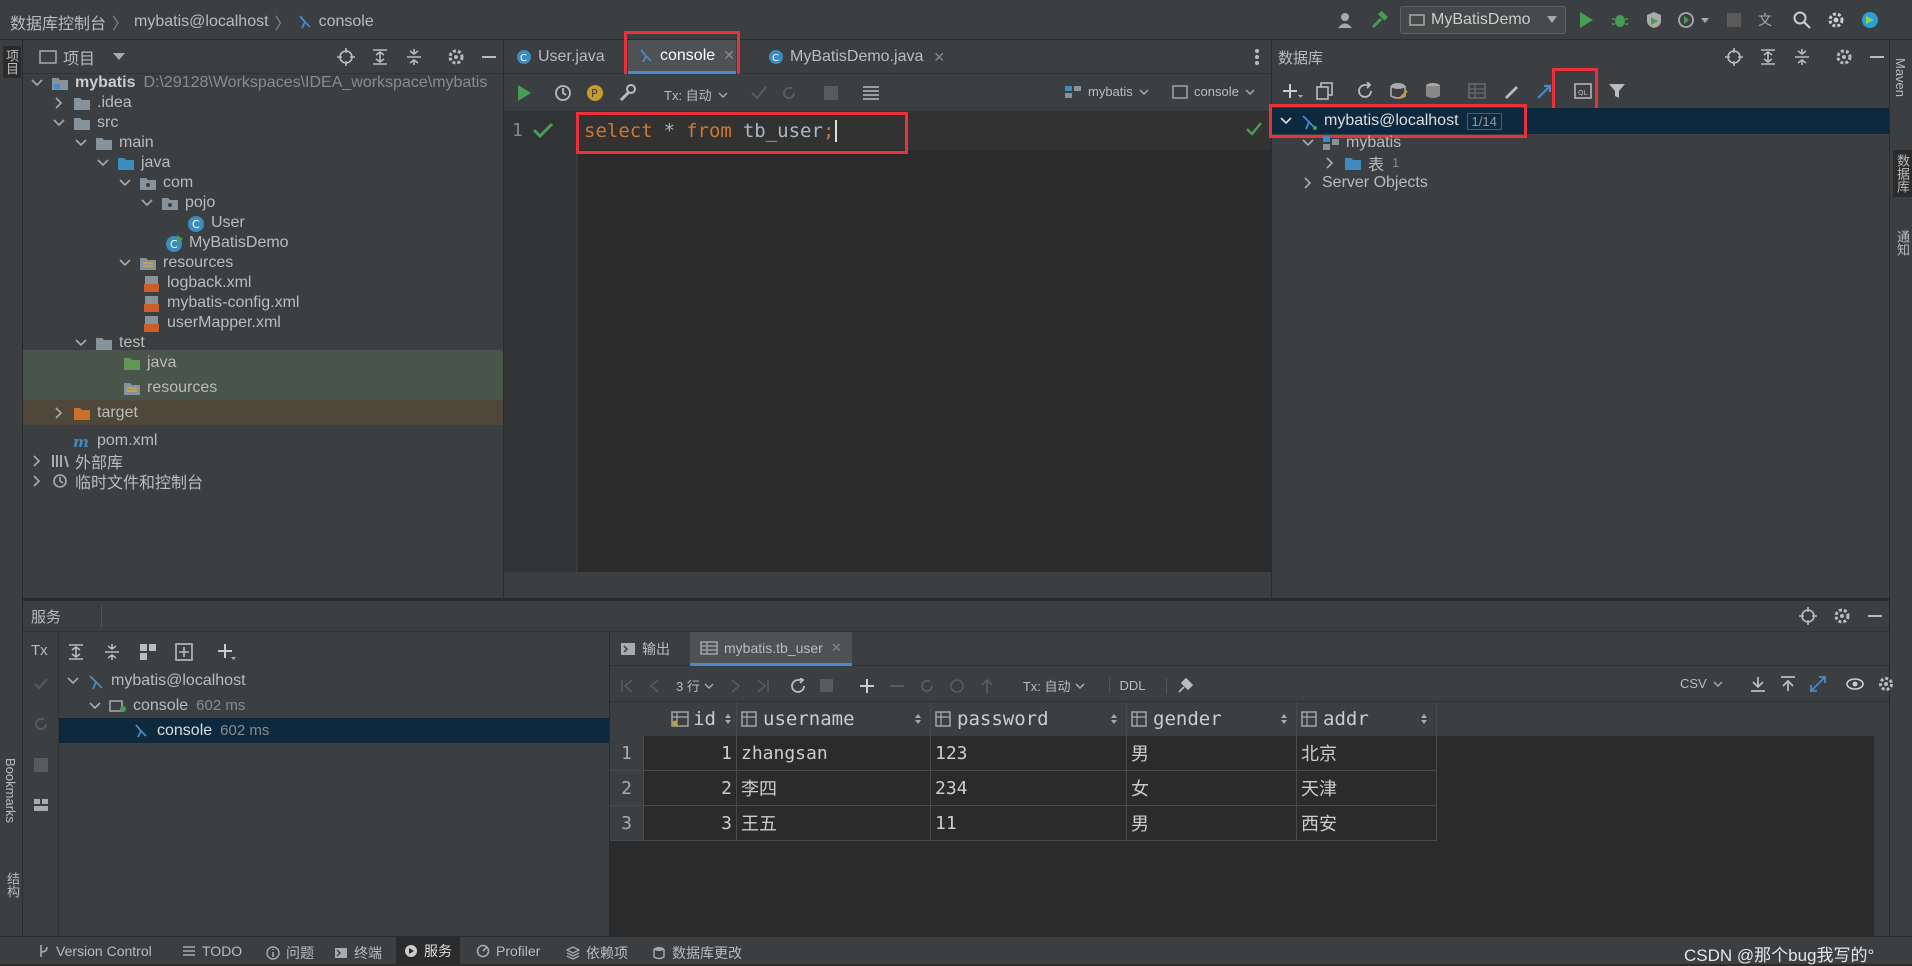  What do you see at coordinates (1701, 683) in the screenshot?
I see `export-format-select: CSV` at bounding box center [1701, 683].